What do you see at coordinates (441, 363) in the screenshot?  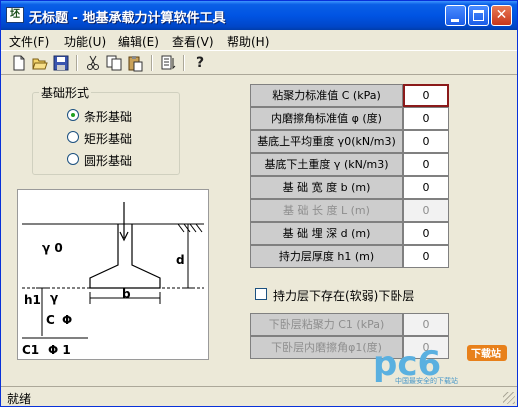 I see `watermark-logo: pc6 下载站 中国最安全的下载站` at bounding box center [441, 363].